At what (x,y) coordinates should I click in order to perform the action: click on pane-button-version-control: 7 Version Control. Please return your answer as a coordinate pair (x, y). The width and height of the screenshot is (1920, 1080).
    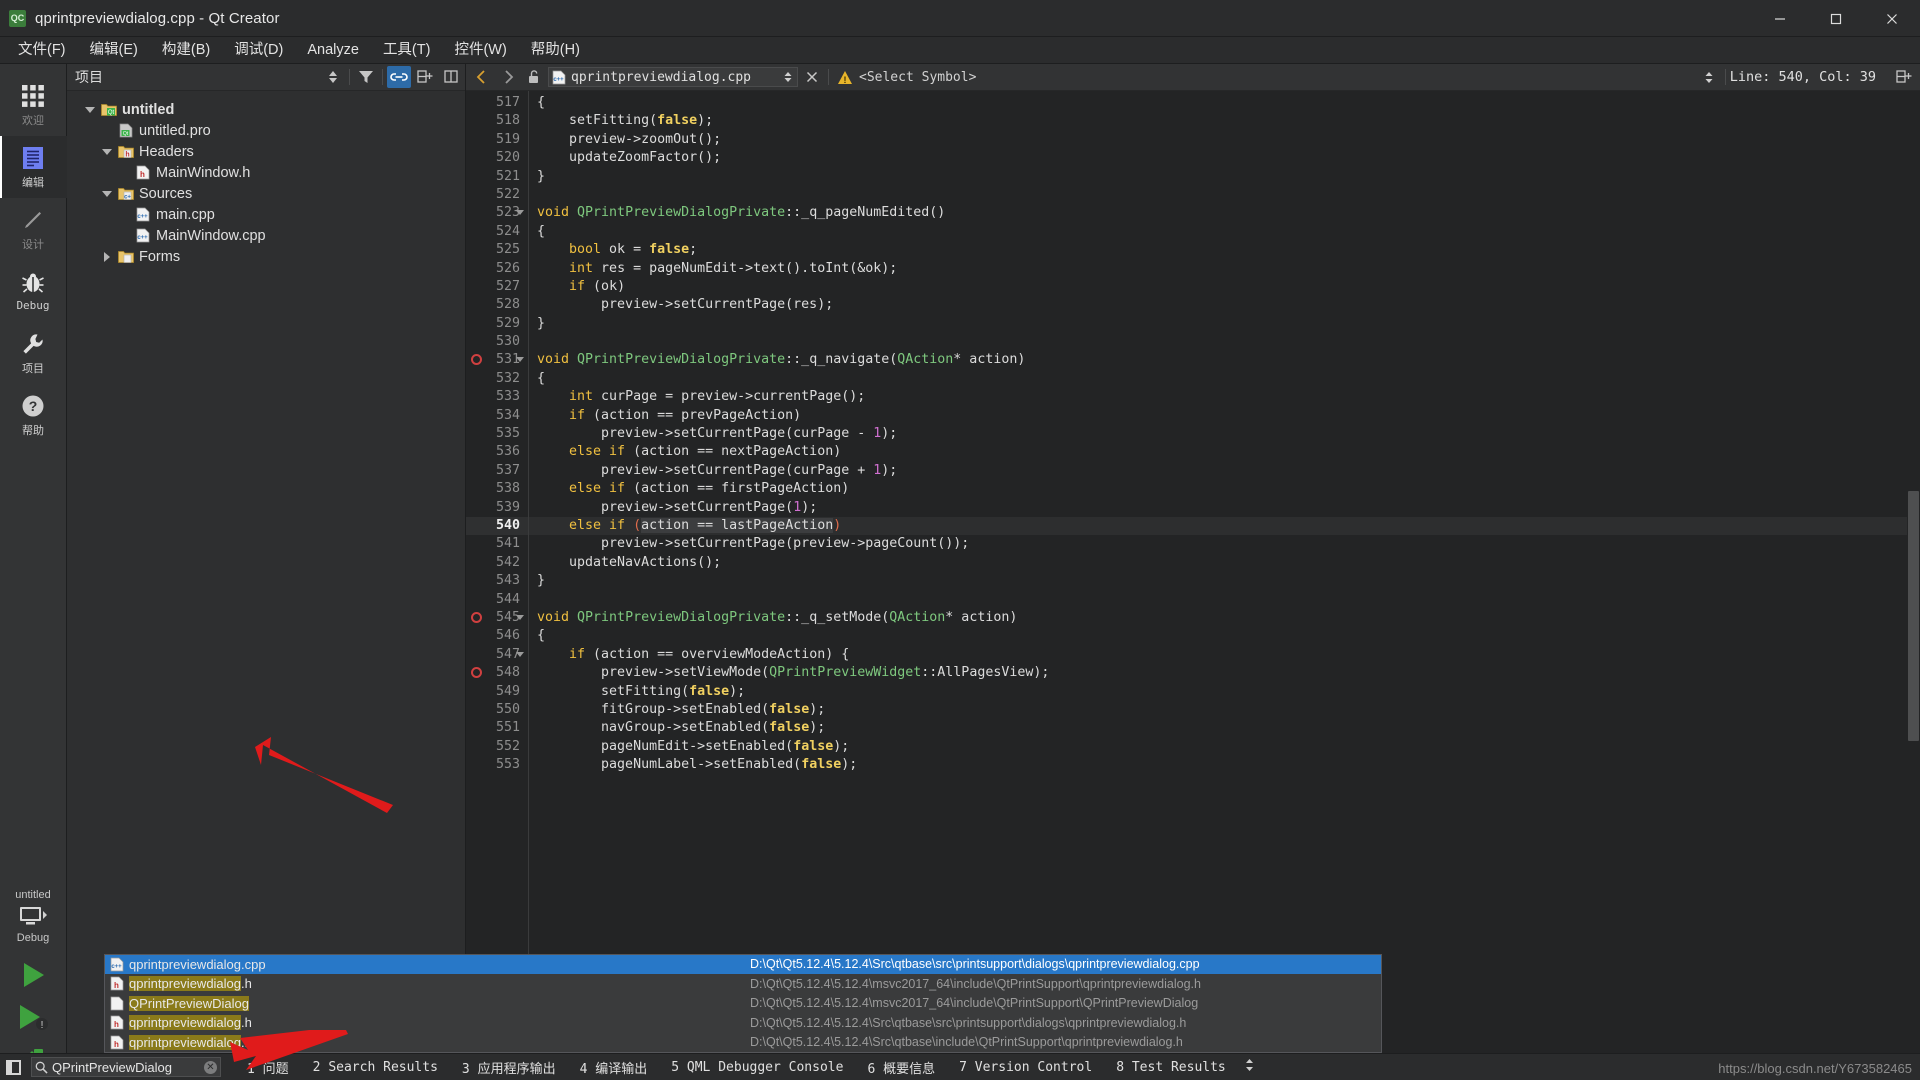
    Looking at the image, I should click on (1025, 1067).